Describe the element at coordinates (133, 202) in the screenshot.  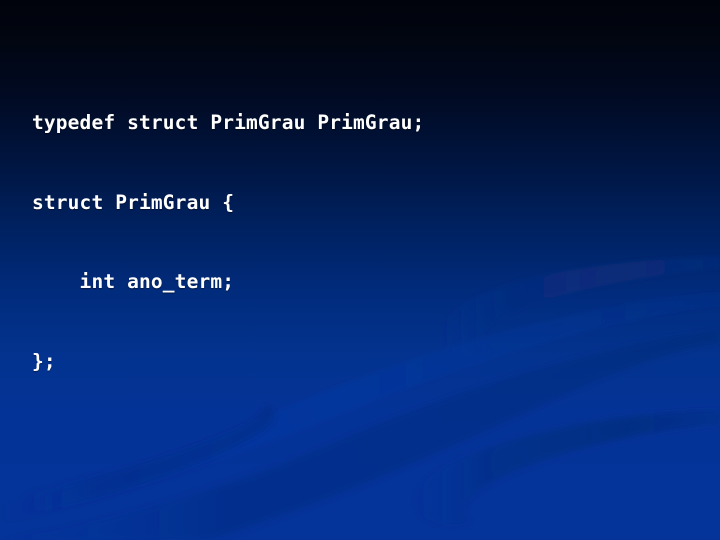
I see `code-line: struct PrimGrau {` at that location.